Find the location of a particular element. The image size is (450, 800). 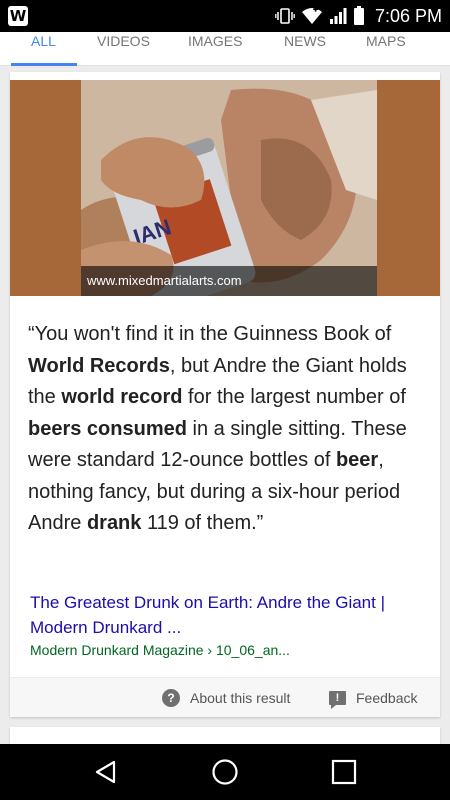

tab-videos: VIDEOS is located at coordinates (123, 49).